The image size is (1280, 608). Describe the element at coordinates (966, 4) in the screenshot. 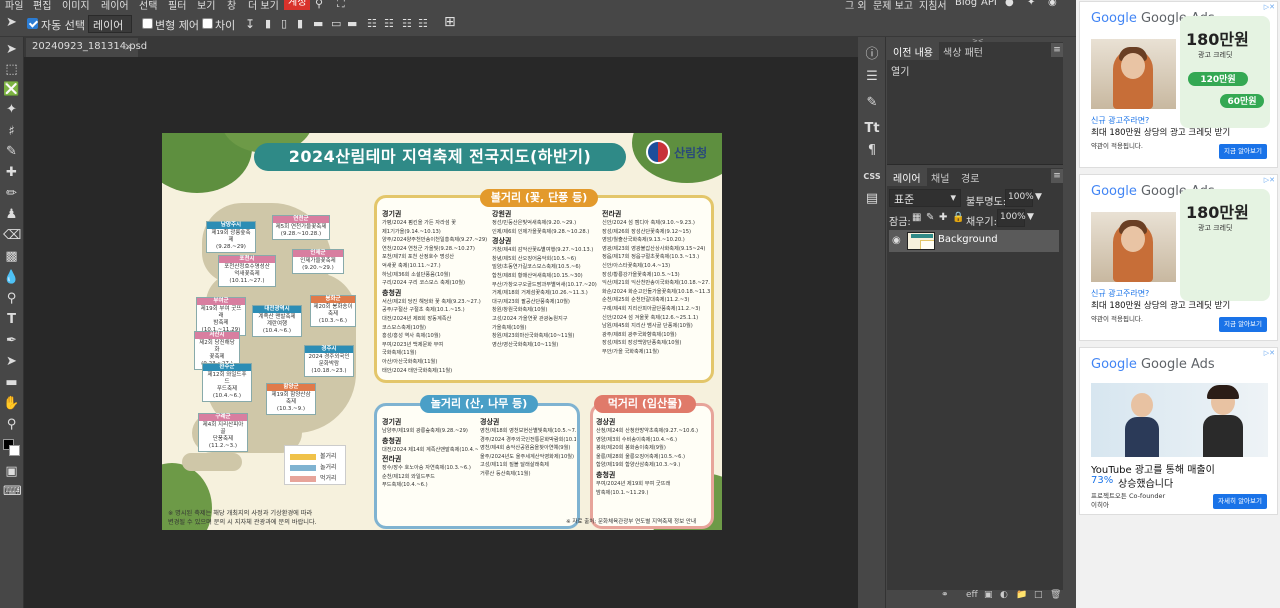

I see `menu-blog-link: Blog` at that location.